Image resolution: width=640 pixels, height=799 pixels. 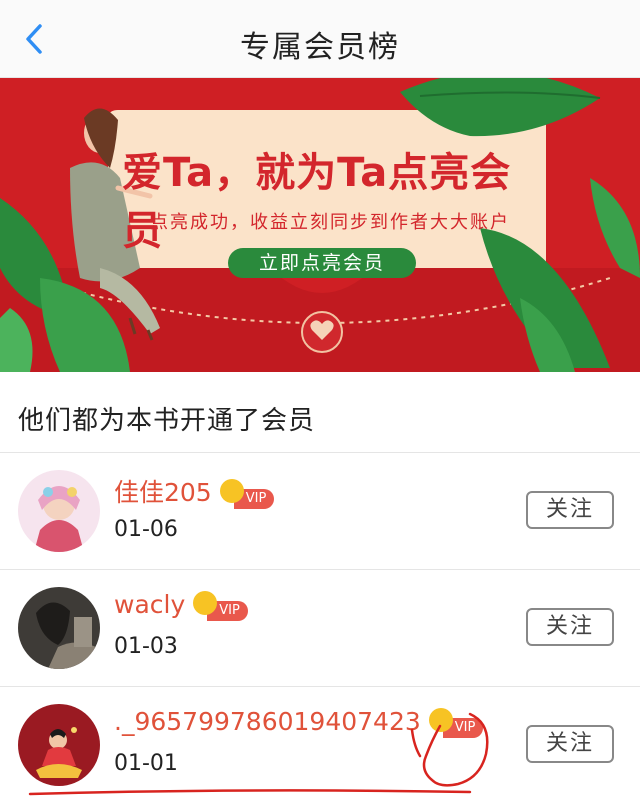 I want to click on member-row: 佳佳205 VIP 01-06 关注, so click(x=320, y=511).